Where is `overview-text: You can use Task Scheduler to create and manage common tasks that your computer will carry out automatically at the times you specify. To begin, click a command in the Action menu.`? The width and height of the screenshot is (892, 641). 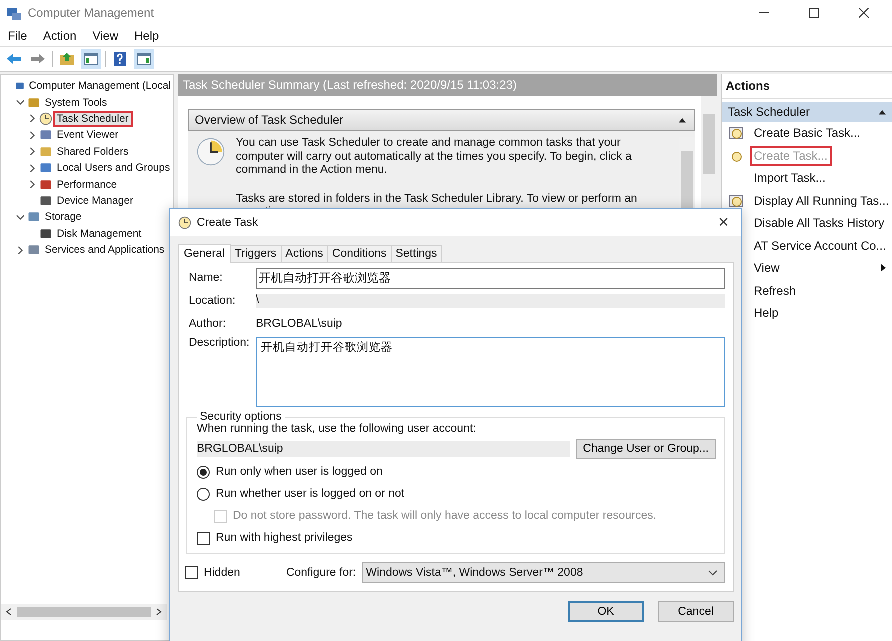 overview-text: You can use Task Scheduler to create and manage common tasks that your computer will carry out automatically at the times you specify. To begin, click a command in the Action menu. is located at coordinates (434, 157).